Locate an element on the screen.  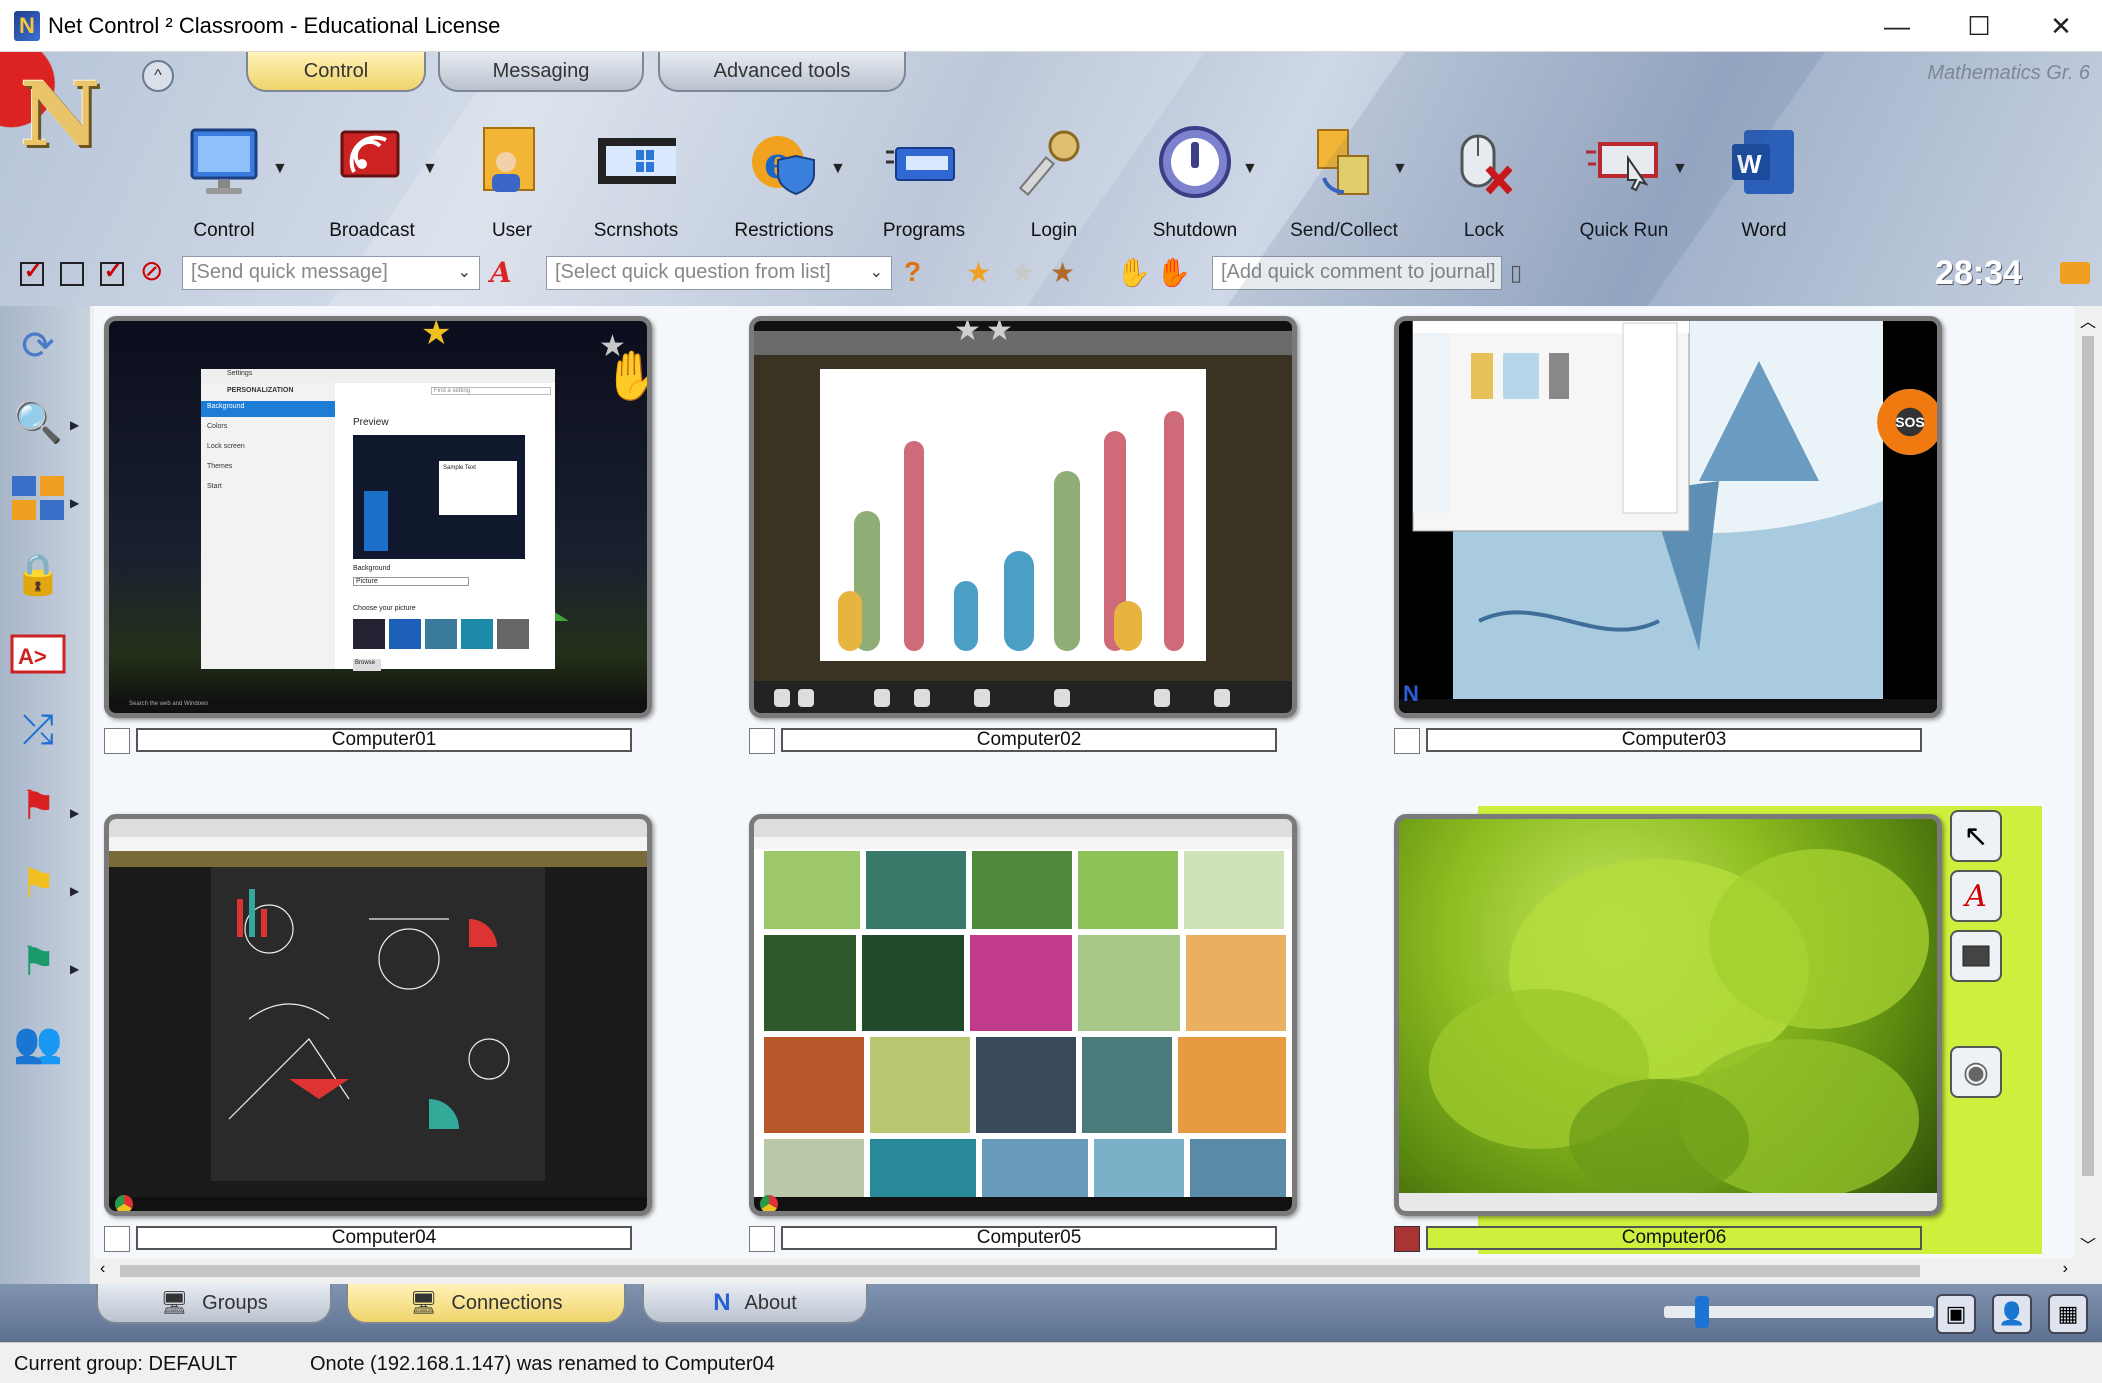
red-flag-icon: ⚑ is located at coordinates (38, 806).